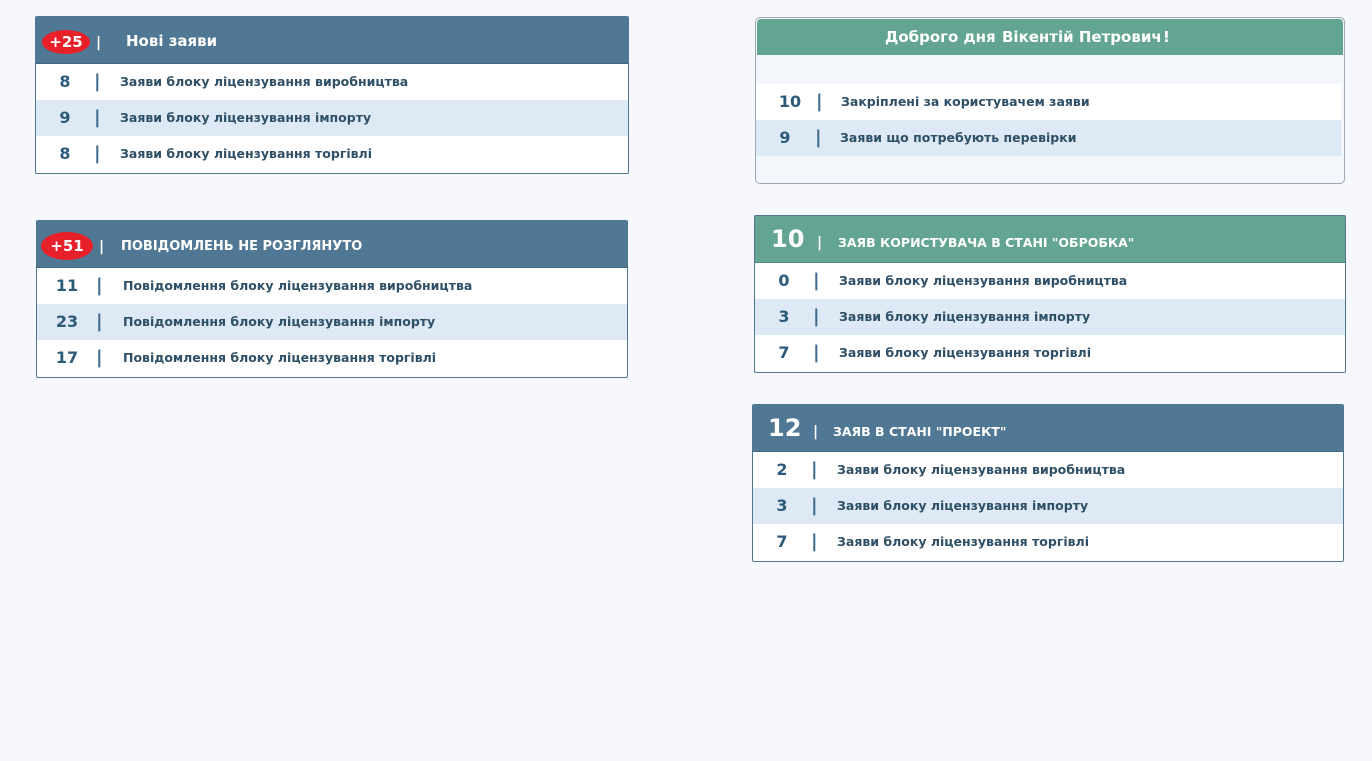 This screenshot has width=1372, height=761. Describe the element at coordinates (1166, 37) in the screenshot. I see `greeting-exclamation: !` at that location.